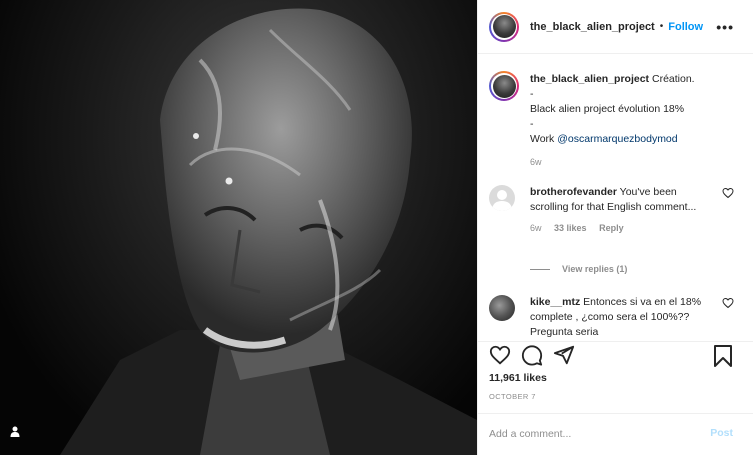 The height and width of the screenshot is (455, 753). I want to click on paper-plane-icon, so click(564, 355).